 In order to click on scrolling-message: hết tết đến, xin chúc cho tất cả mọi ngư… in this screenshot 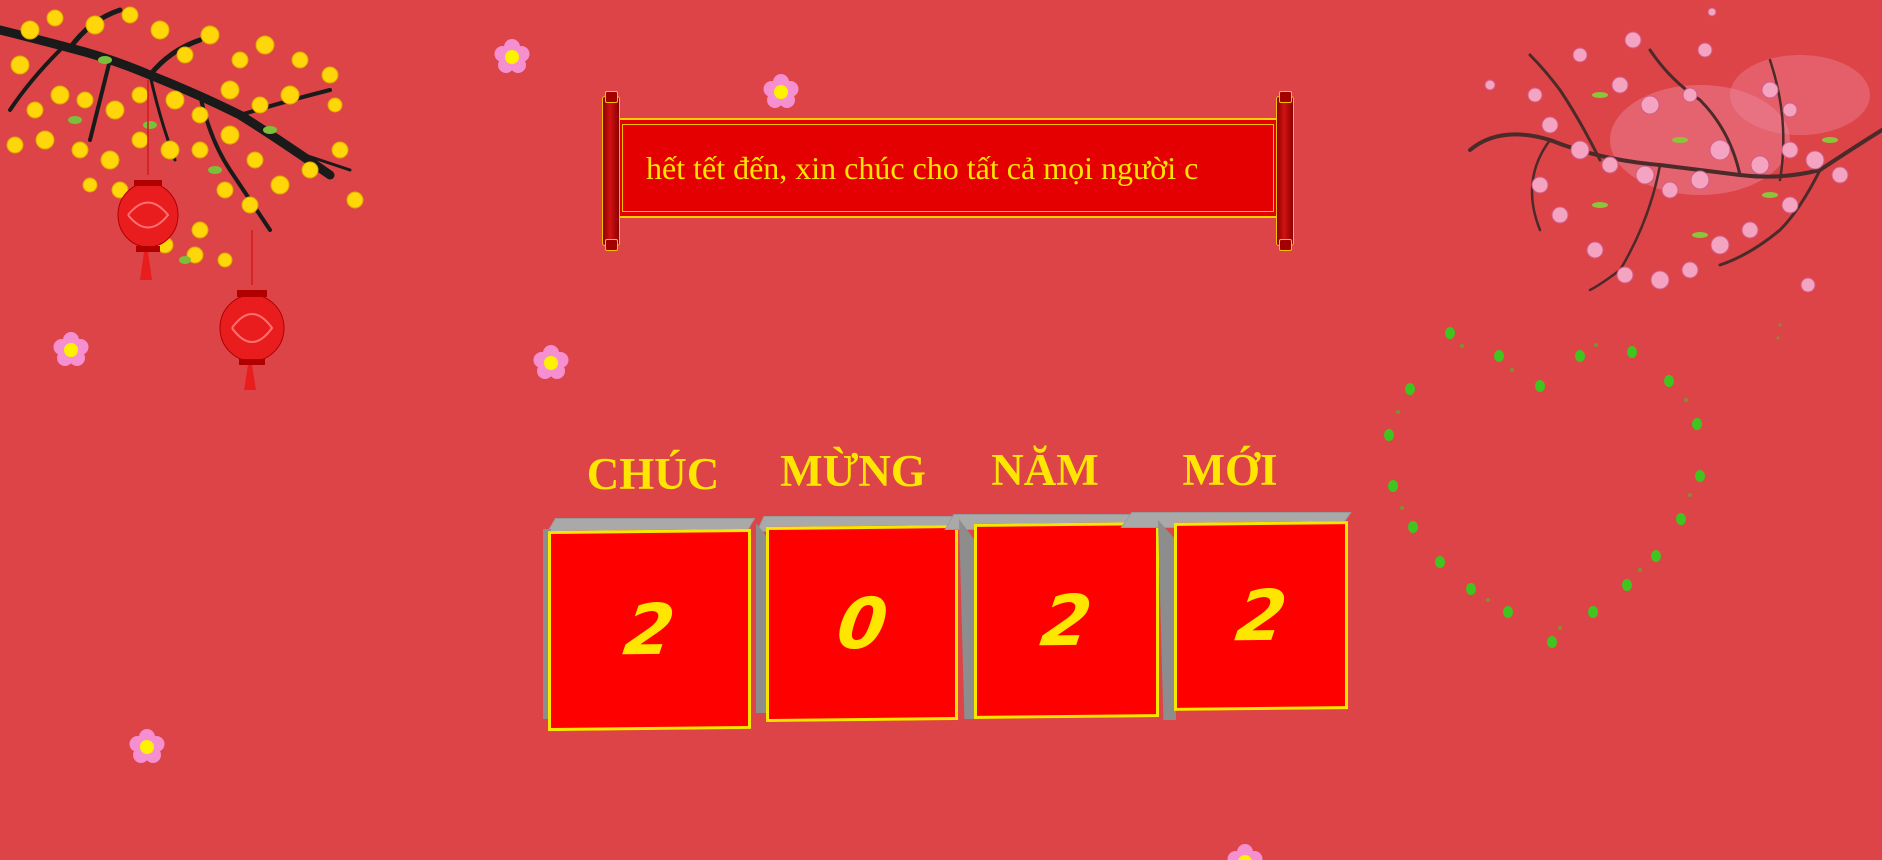, I will do `click(922, 168)`.